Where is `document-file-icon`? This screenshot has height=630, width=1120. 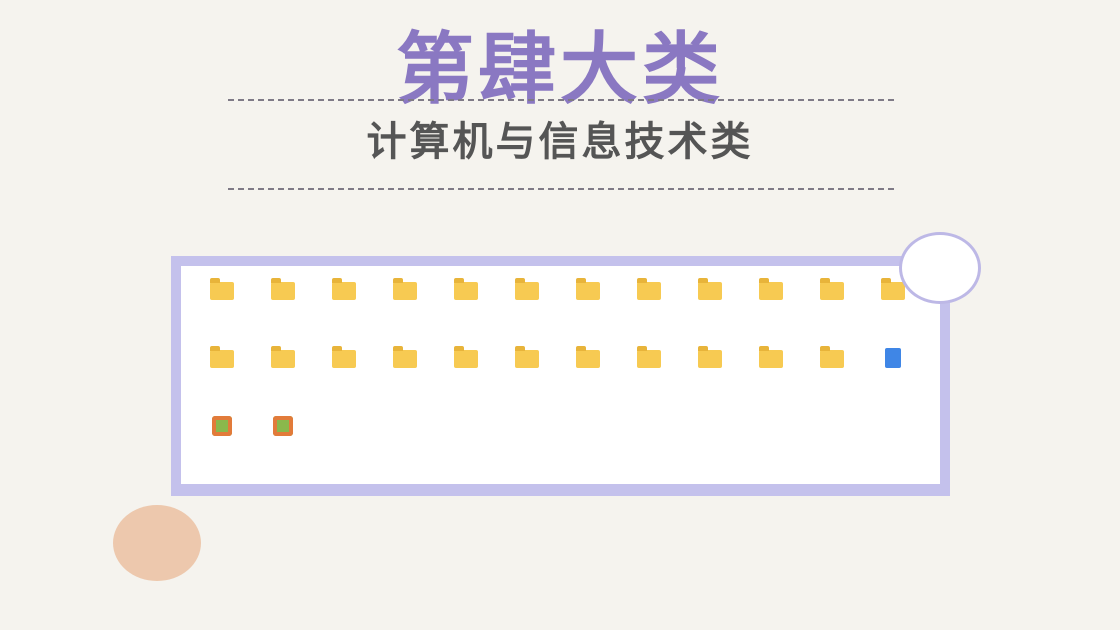 document-file-icon is located at coordinates (892, 358).